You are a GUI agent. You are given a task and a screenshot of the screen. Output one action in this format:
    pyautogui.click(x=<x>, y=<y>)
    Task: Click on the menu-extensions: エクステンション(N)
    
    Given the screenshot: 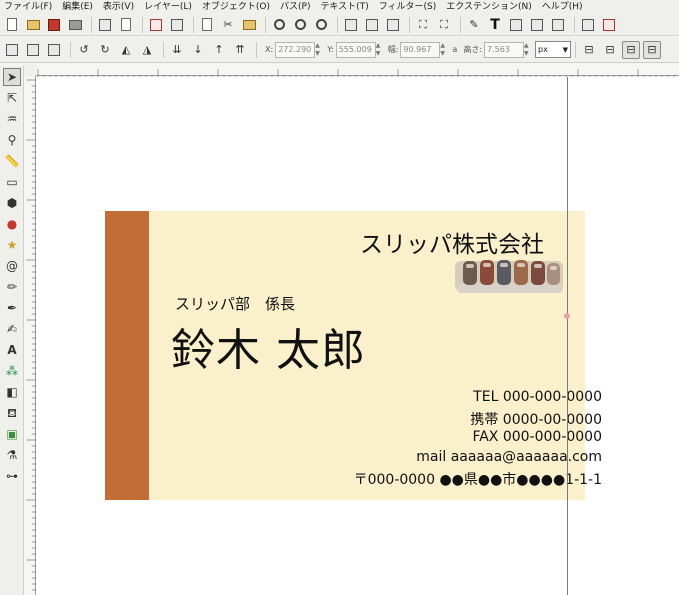 What is the action you would take?
    pyautogui.click(x=489, y=7)
    